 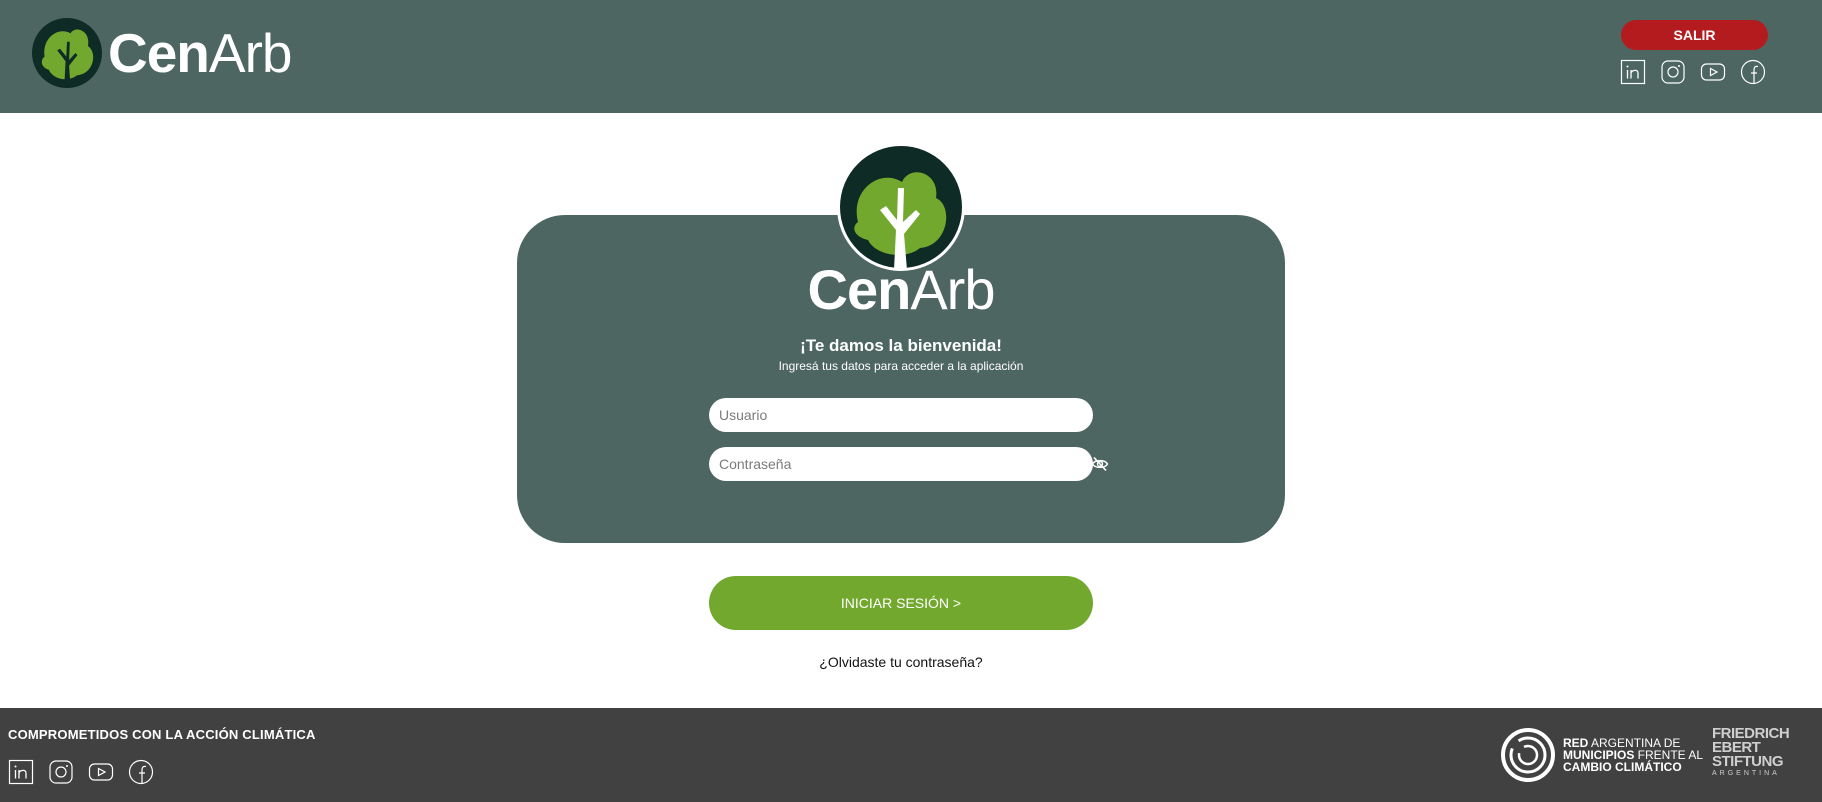 I want to click on fes-country: ARGENTINA, so click(x=1746, y=773).